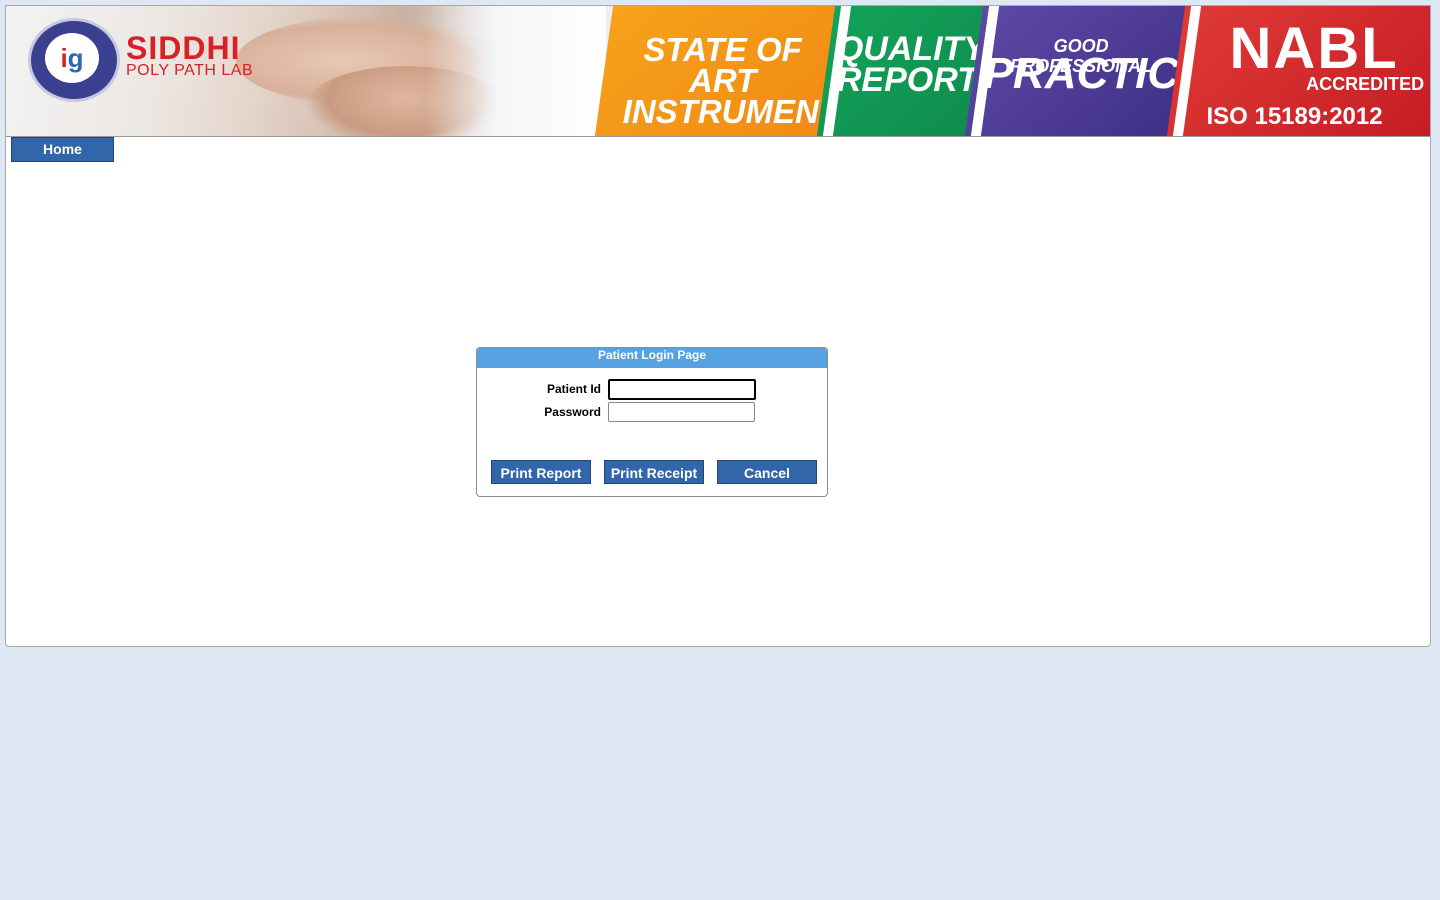  What do you see at coordinates (62, 149) in the screenshot?
I see `nav-home-button: Home` at bounding box center [62, 149].